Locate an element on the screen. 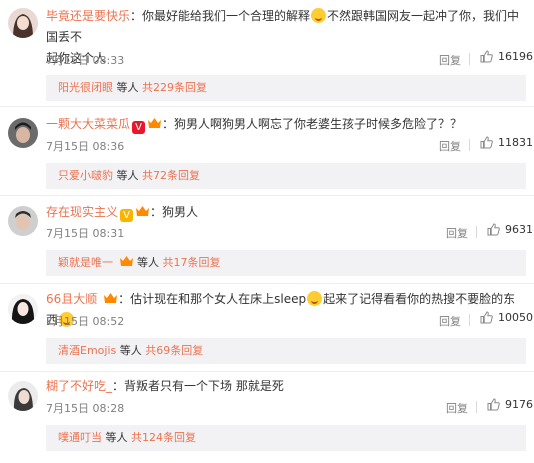 This screenshot has height=463, width=534. reply-count-link: 共124条回复 is located at coordinates (163, 437).